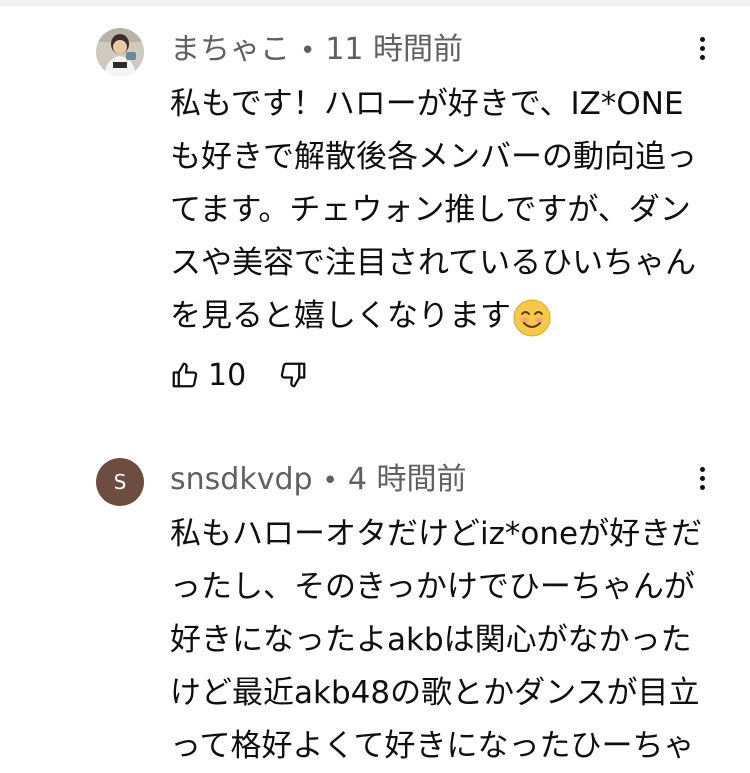  What do you see at coordinates (318, 480) in the screenshot?
I see `comment-meta: snsdkvdp • 4 時間前` at bounding box center [318, 480].